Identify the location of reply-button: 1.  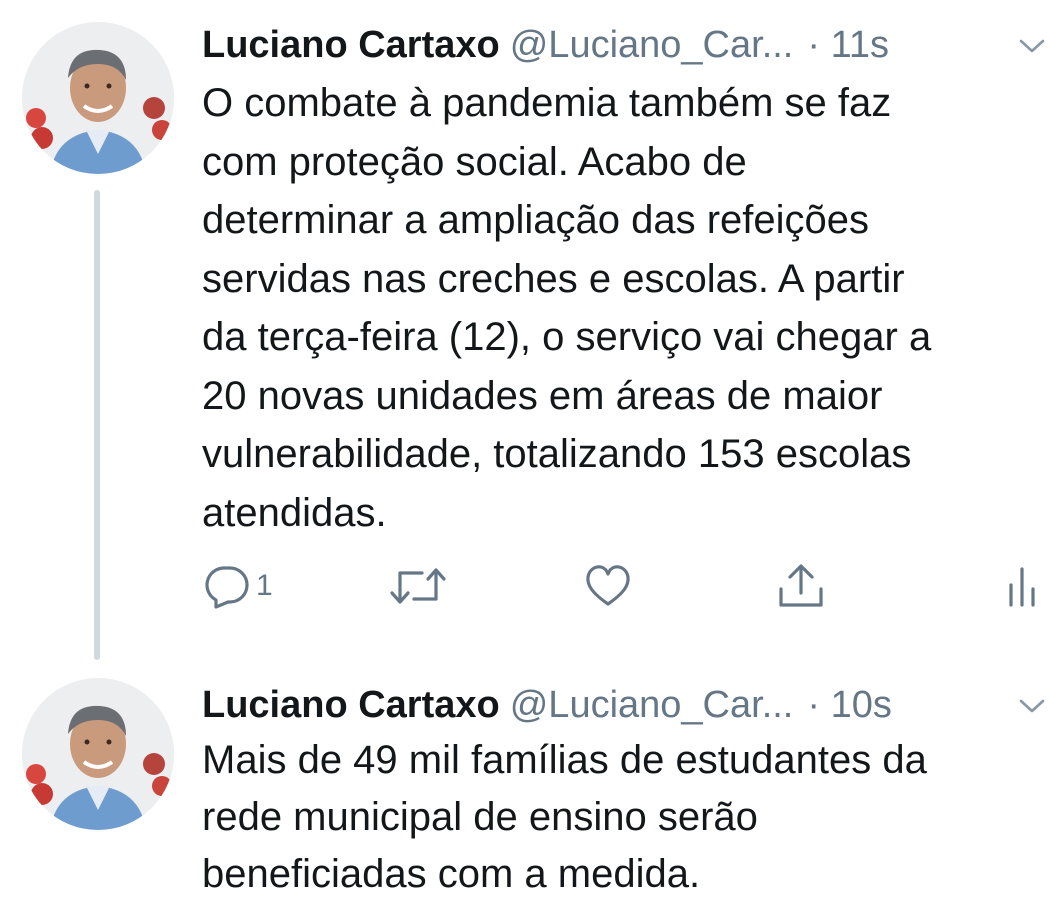
(237, 586).